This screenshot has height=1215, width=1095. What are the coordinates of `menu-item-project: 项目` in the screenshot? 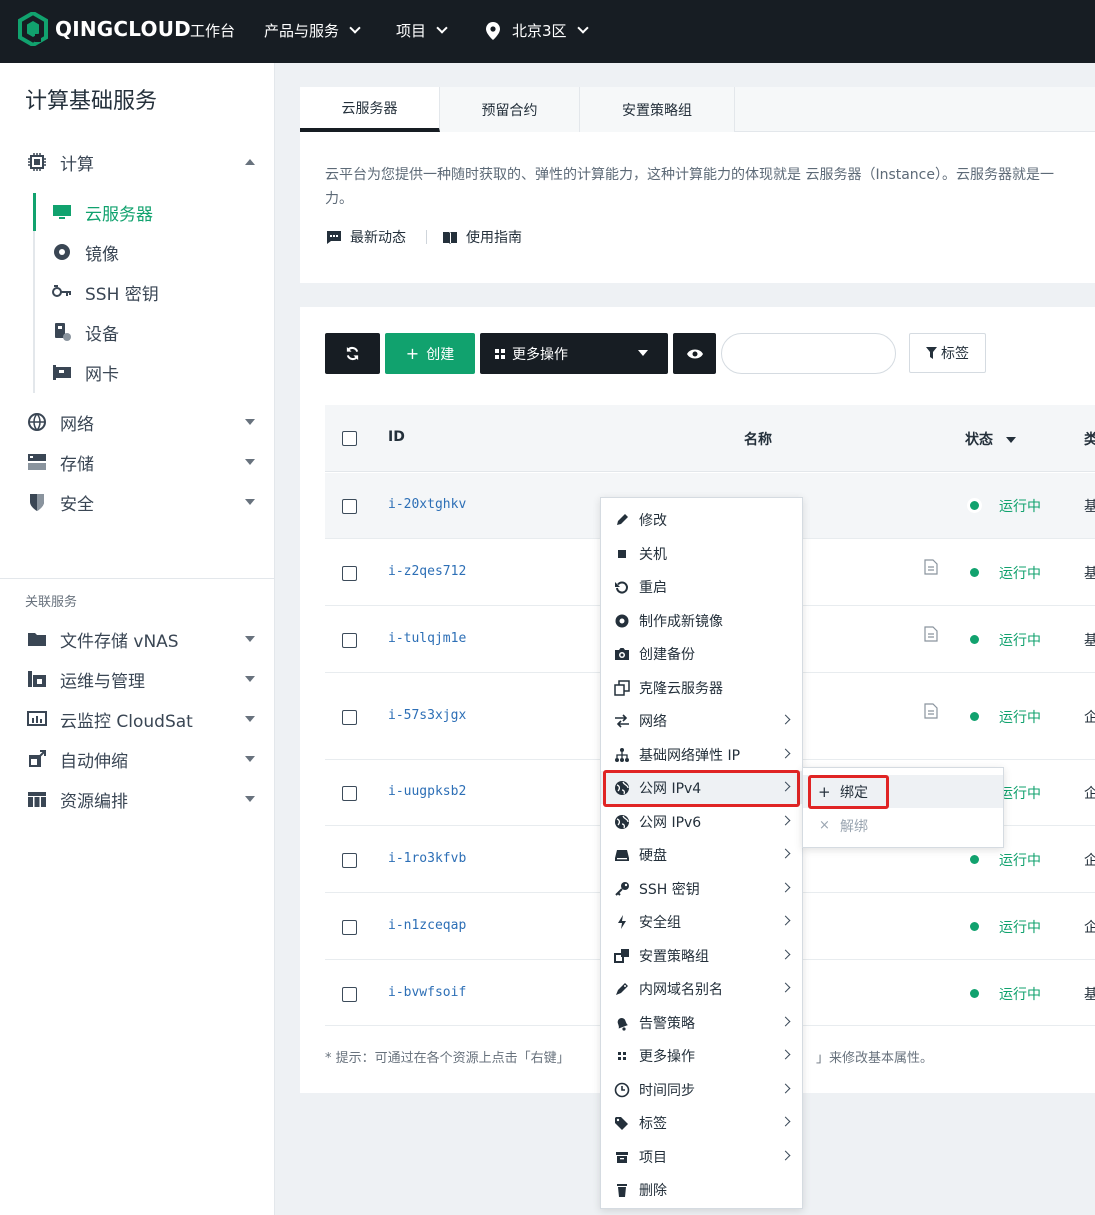 It's located at (701, 1156).